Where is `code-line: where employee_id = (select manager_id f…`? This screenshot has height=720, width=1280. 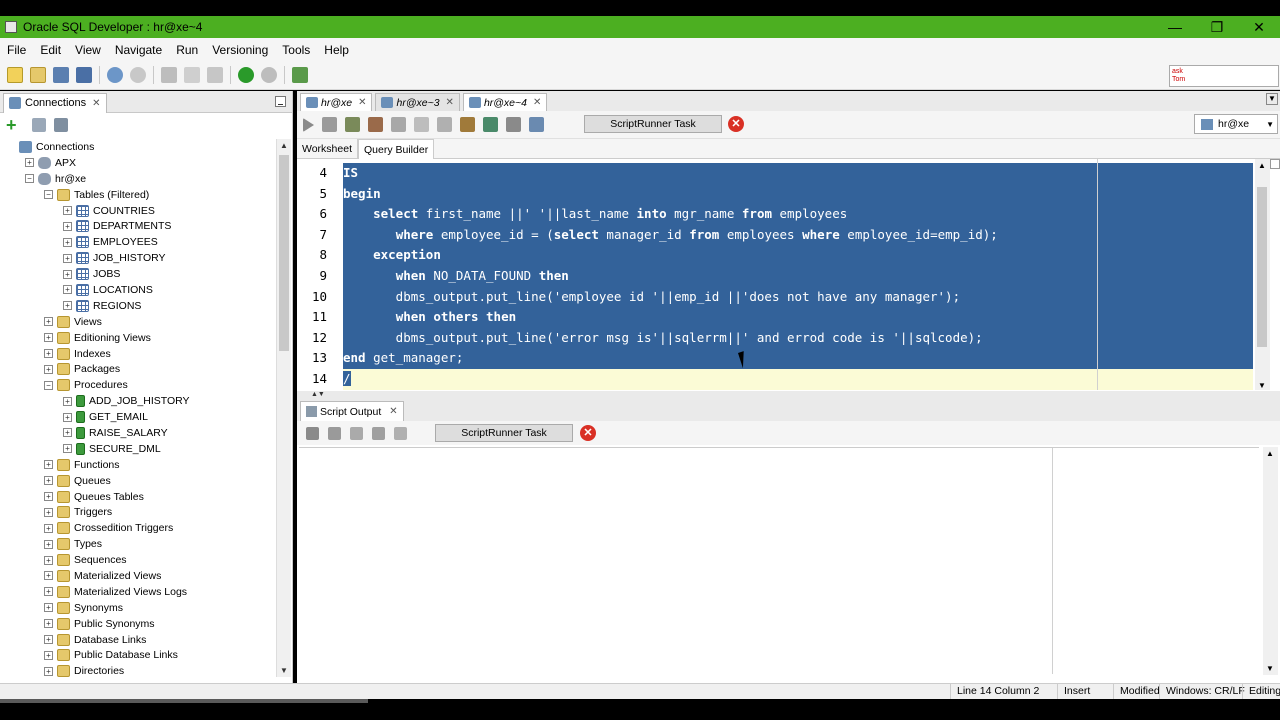 code-line: where employee_id = (select manager_id f… is located at coordinates (798, 235).